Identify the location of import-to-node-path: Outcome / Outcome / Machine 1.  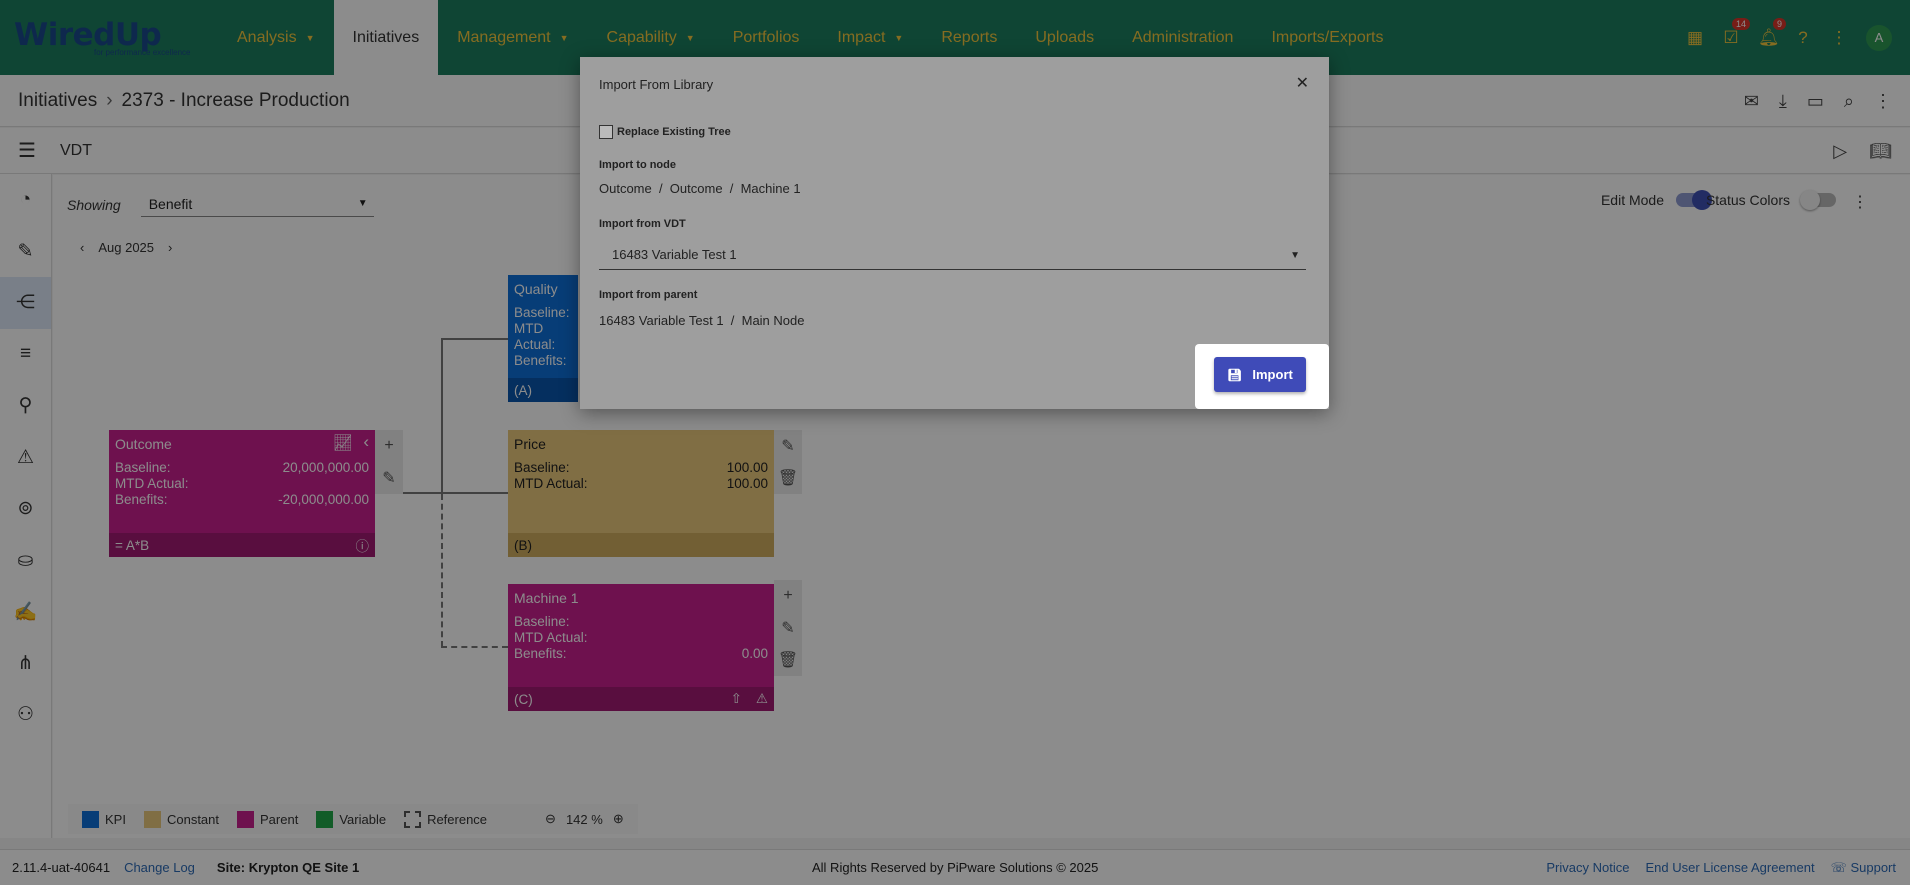
(700, 188).